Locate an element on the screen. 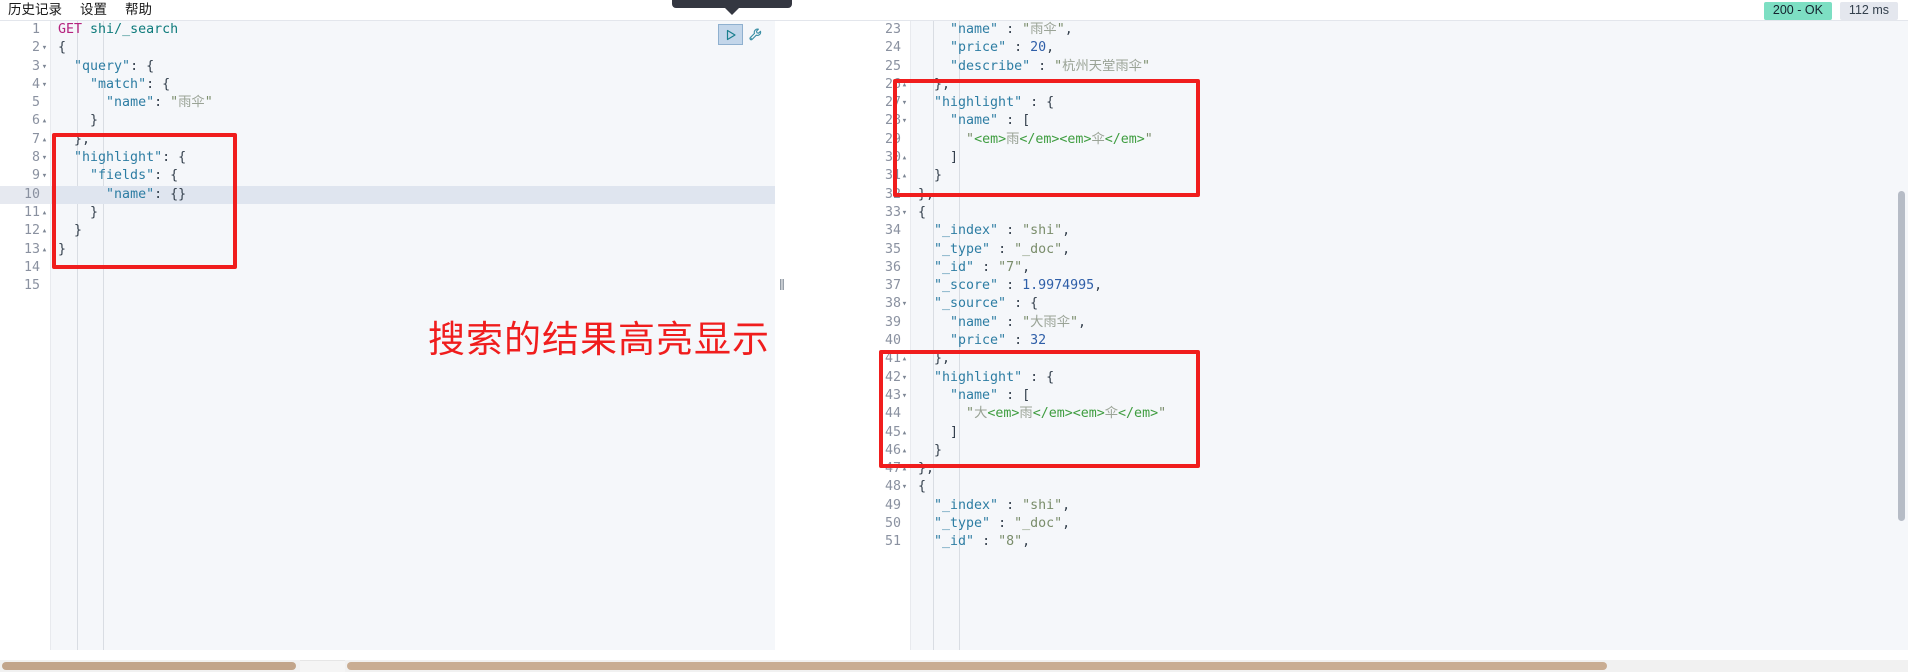 The image size is (1908, 672). menu-help: 帮助 is located at coordinates (138, 10).